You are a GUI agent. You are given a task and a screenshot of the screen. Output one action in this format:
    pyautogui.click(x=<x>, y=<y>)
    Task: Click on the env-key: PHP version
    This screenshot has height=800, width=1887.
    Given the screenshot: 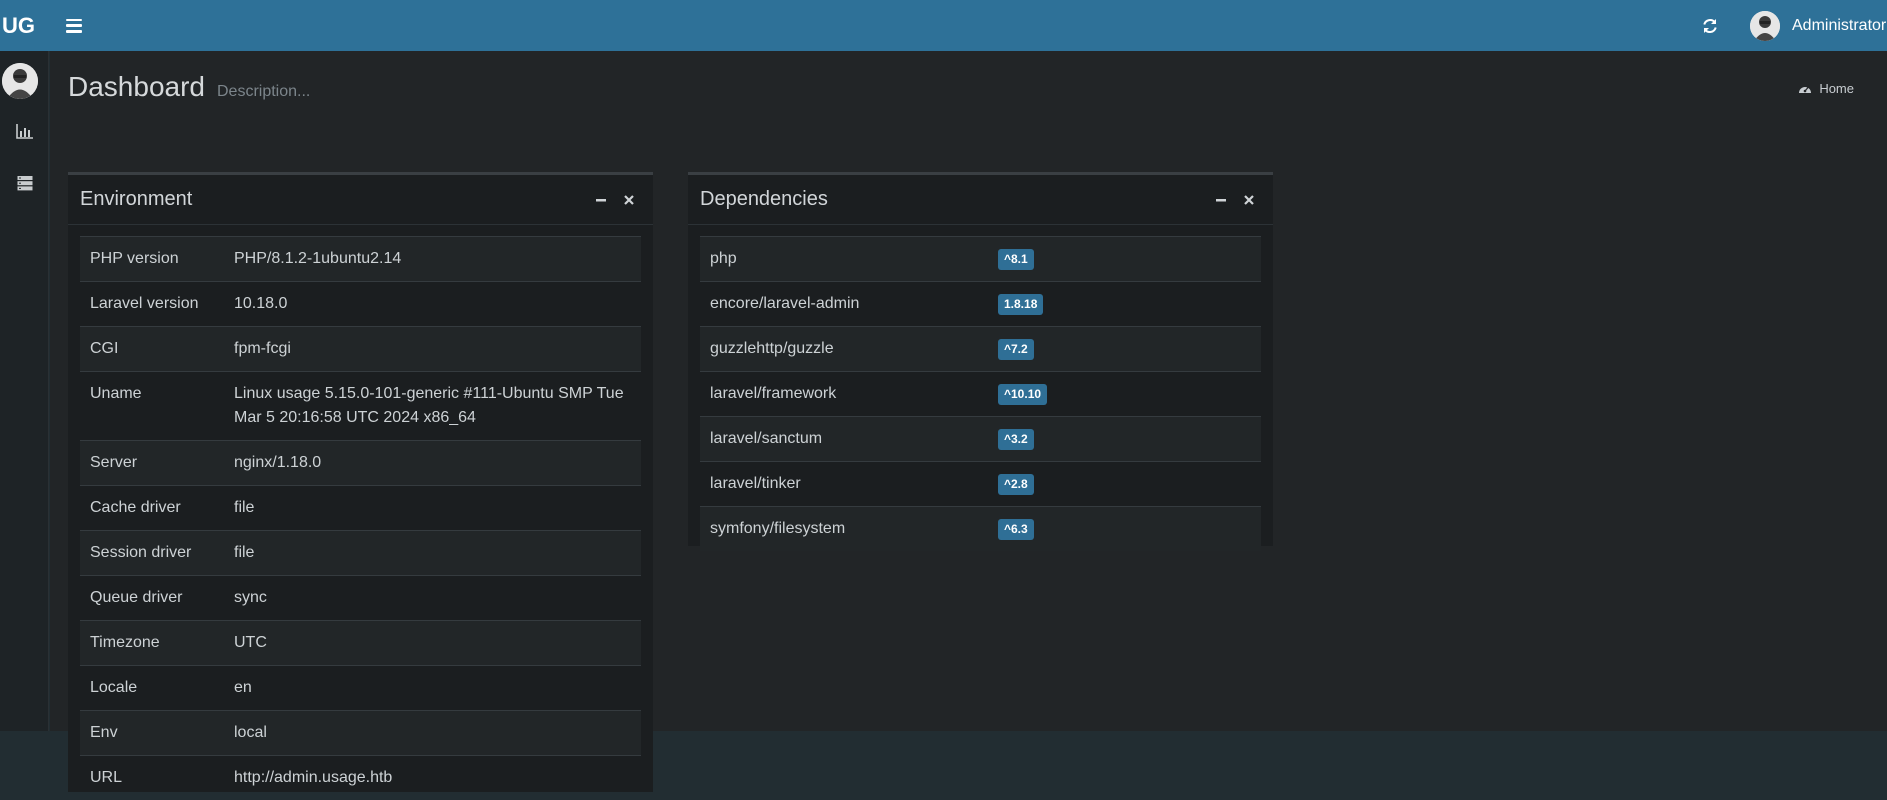 What is the action you would take?
    pyautogui.click(x=152, y=259)
    